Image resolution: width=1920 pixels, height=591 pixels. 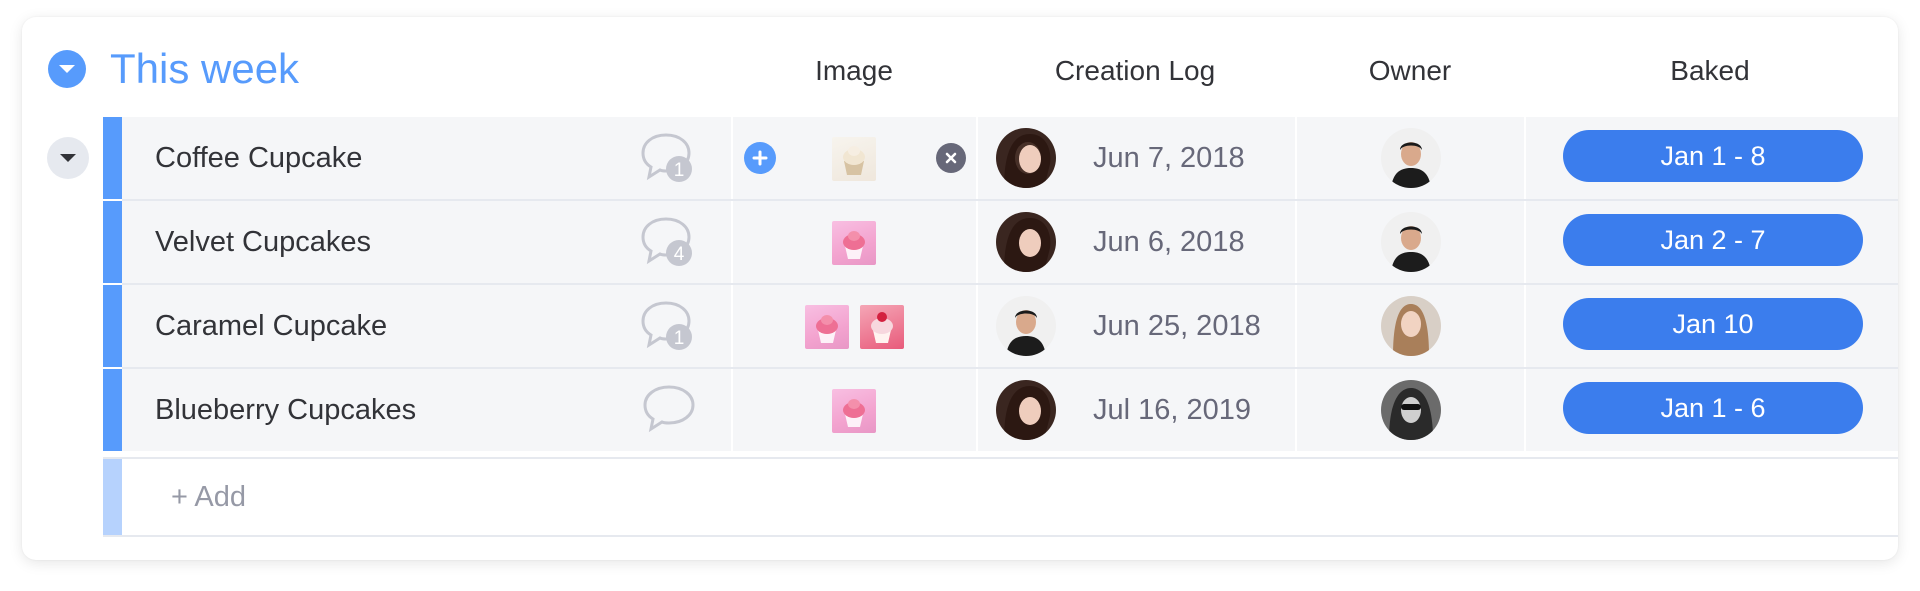 I want to click on baked-timeline-pill: Jan 10, so click(x=1713, y=324).